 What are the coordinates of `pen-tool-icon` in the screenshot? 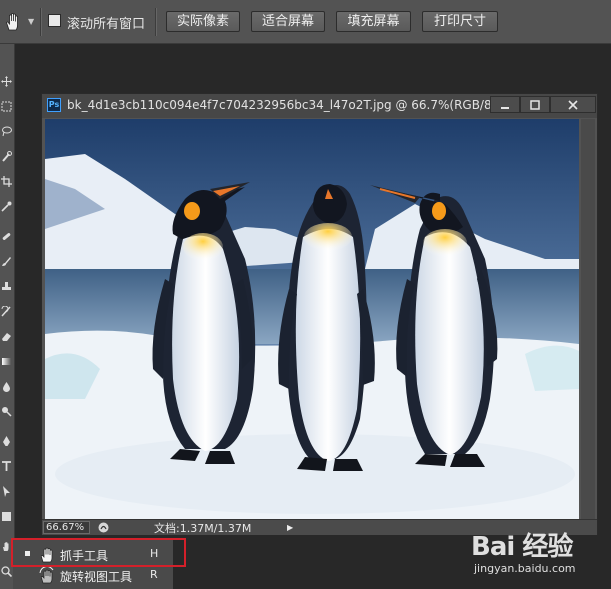 It's located at (6, 441).